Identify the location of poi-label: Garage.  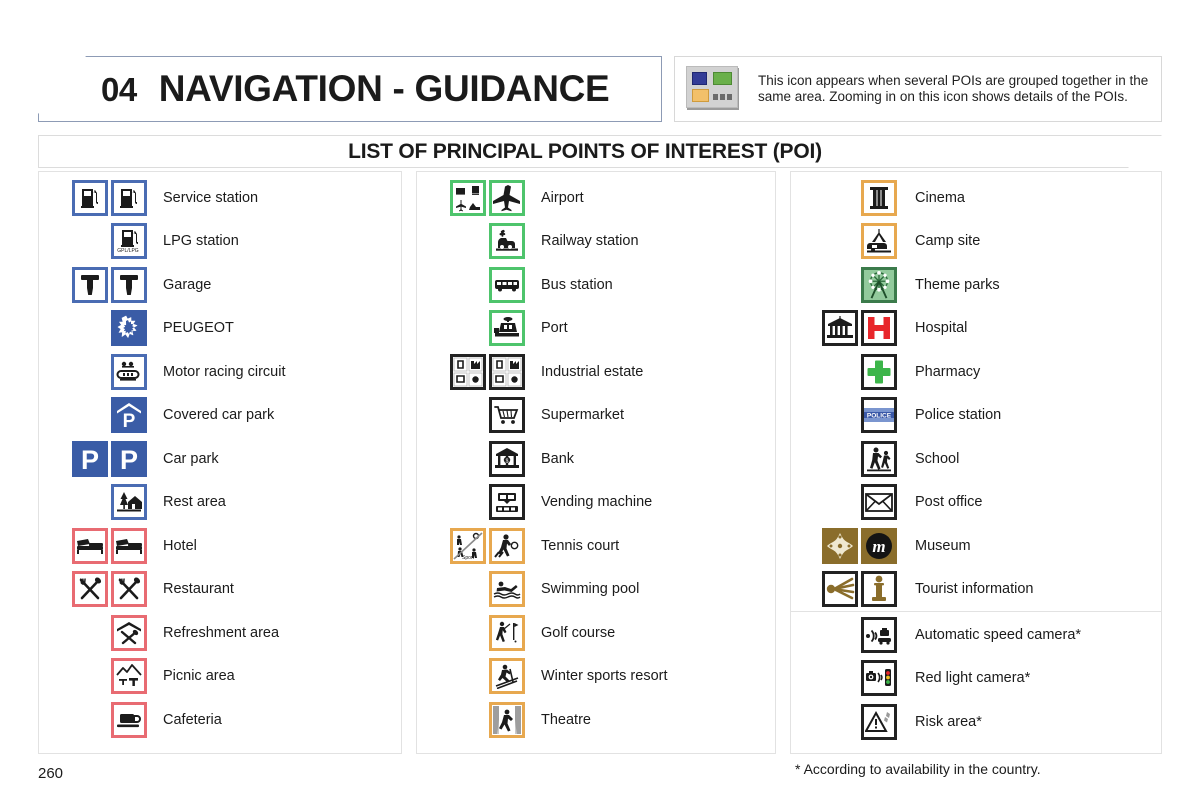
(187, 284).